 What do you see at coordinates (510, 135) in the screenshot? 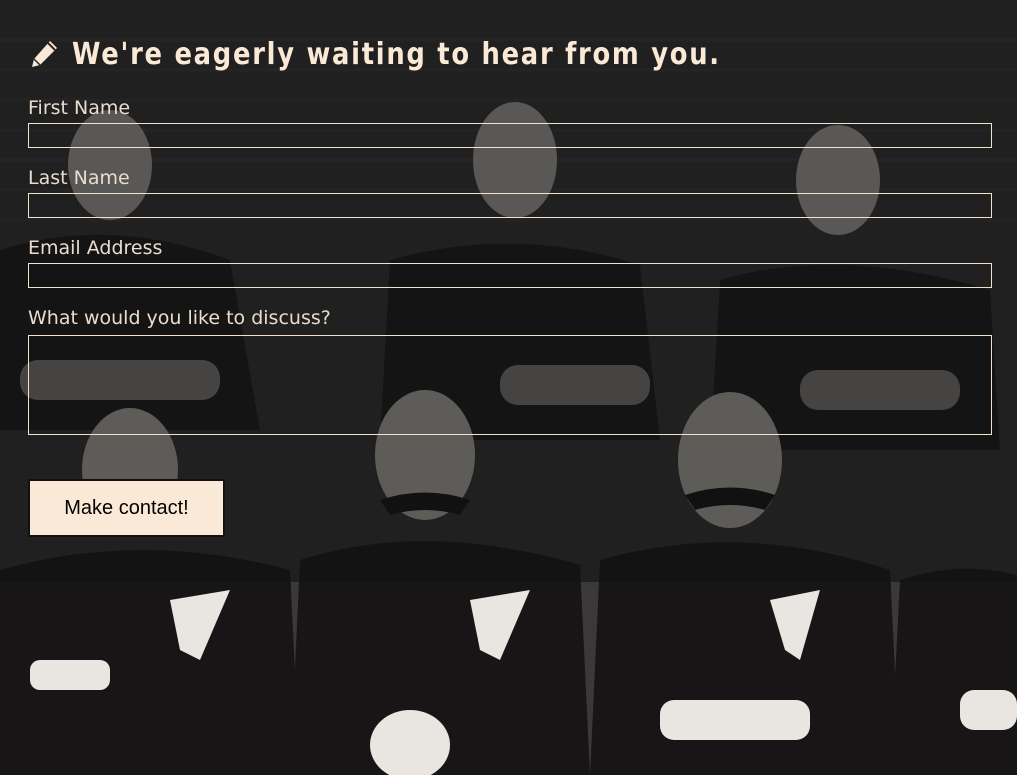
I see `first-name-input` at bounding box center [510, 135].